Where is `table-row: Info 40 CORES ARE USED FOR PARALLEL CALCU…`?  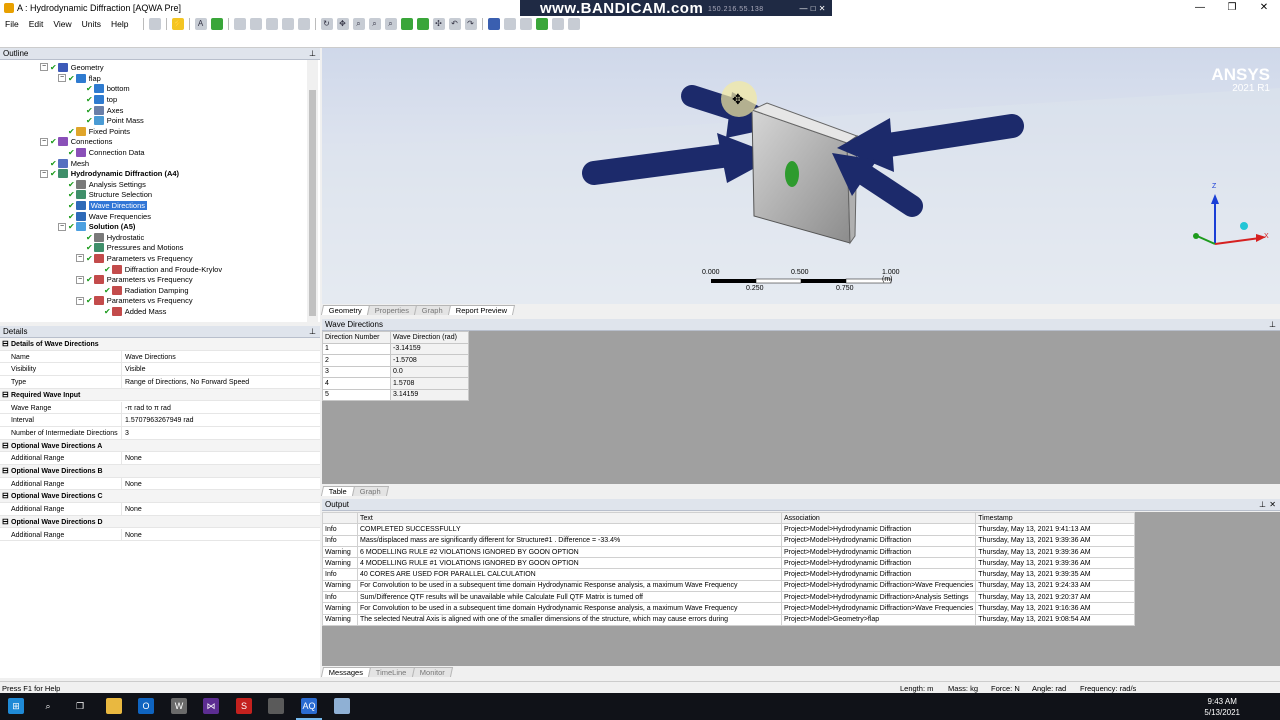
table-row: Info 40 CORES ARE USED FOR PARALLEL CALCU… is located at coordinates (729, 574).